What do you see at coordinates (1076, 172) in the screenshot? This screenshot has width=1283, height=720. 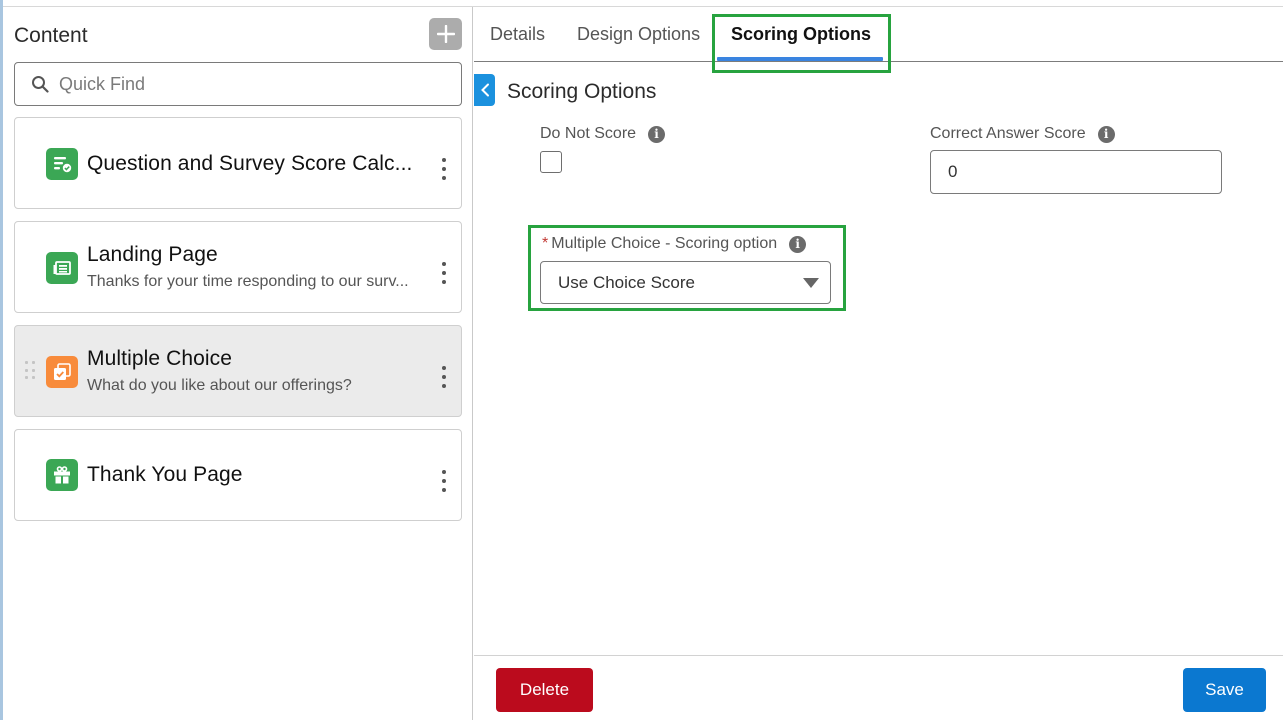 I see `correct-answer-score-input` at bounding box center [1076, 172].